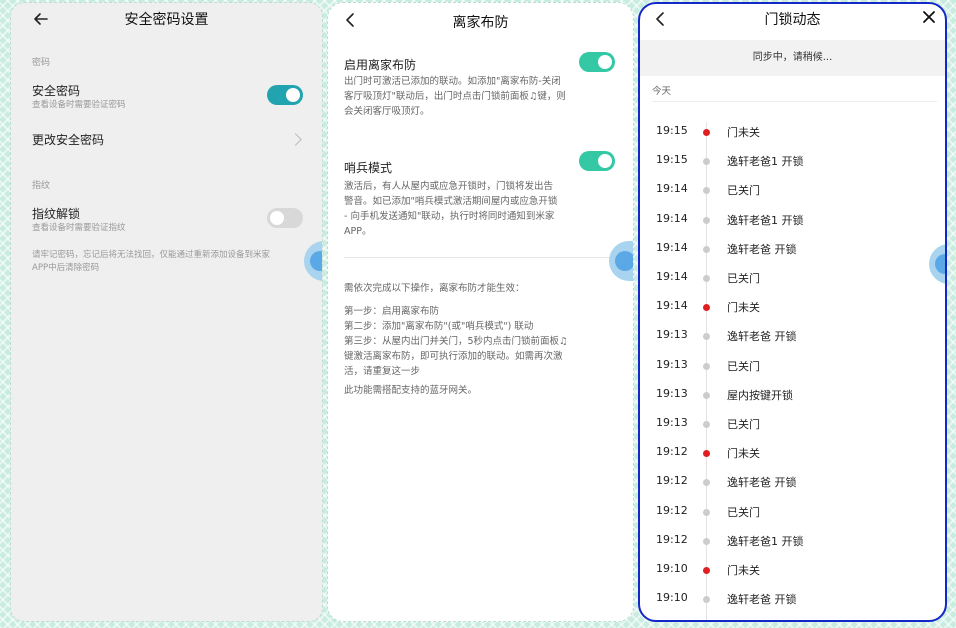 The width and height of the screenshot is (956, 628). What do you see at coordinates (792, 336) in the screenshot?
I see `event-row: 19:13 逸轩老爸 开锁` at bounding box center [792, 336].